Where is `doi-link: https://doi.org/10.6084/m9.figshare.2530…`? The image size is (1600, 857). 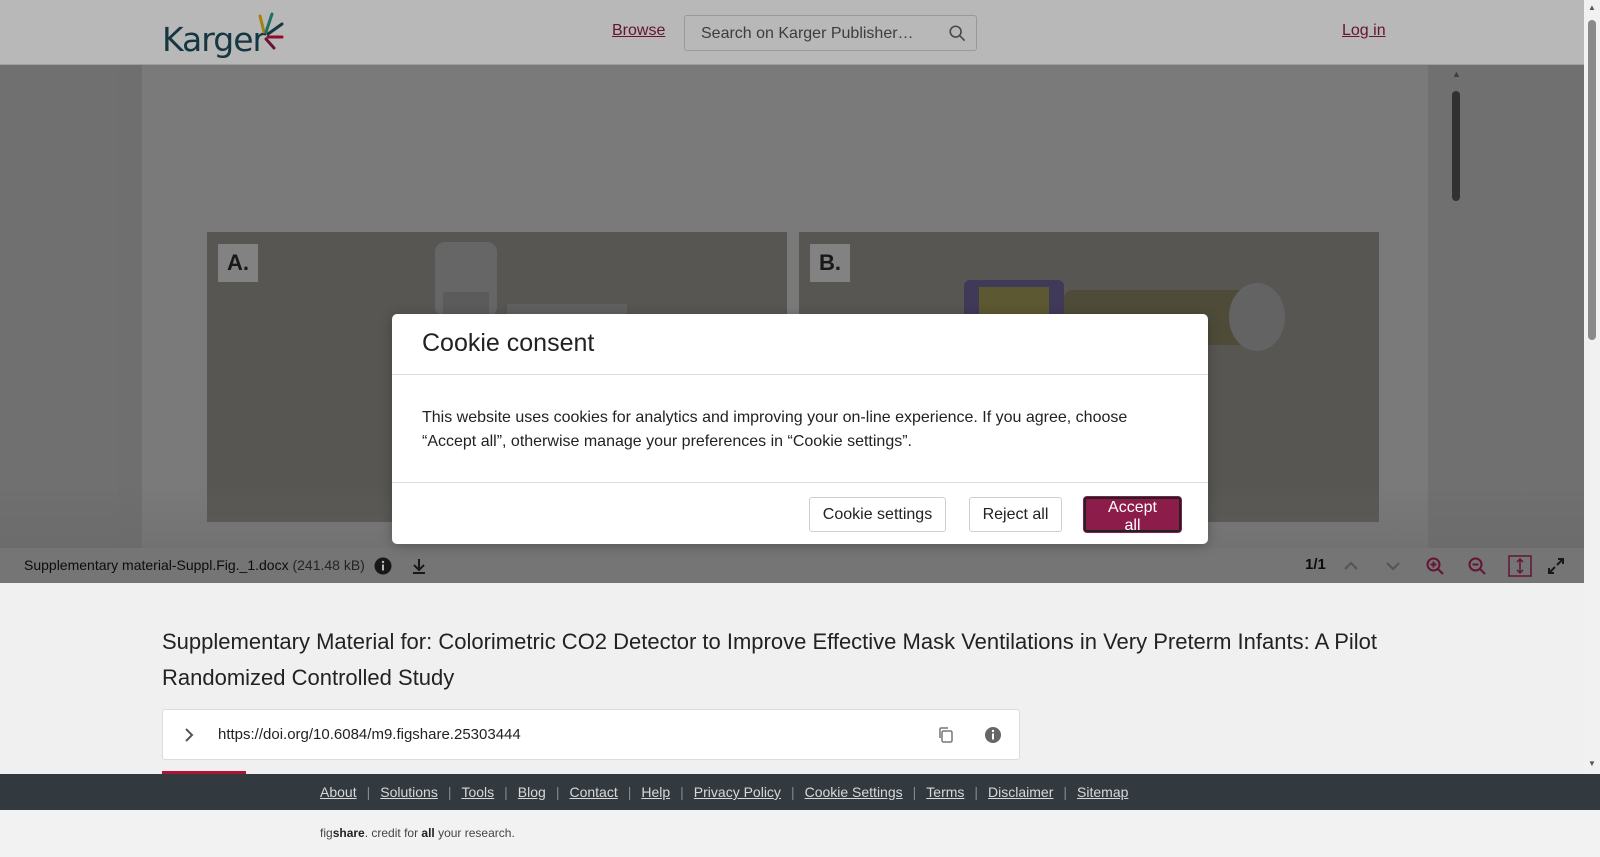 doi-link: https://doi.org/10.6084/m9.figshare.2530… is located at coordinates (369, 734).